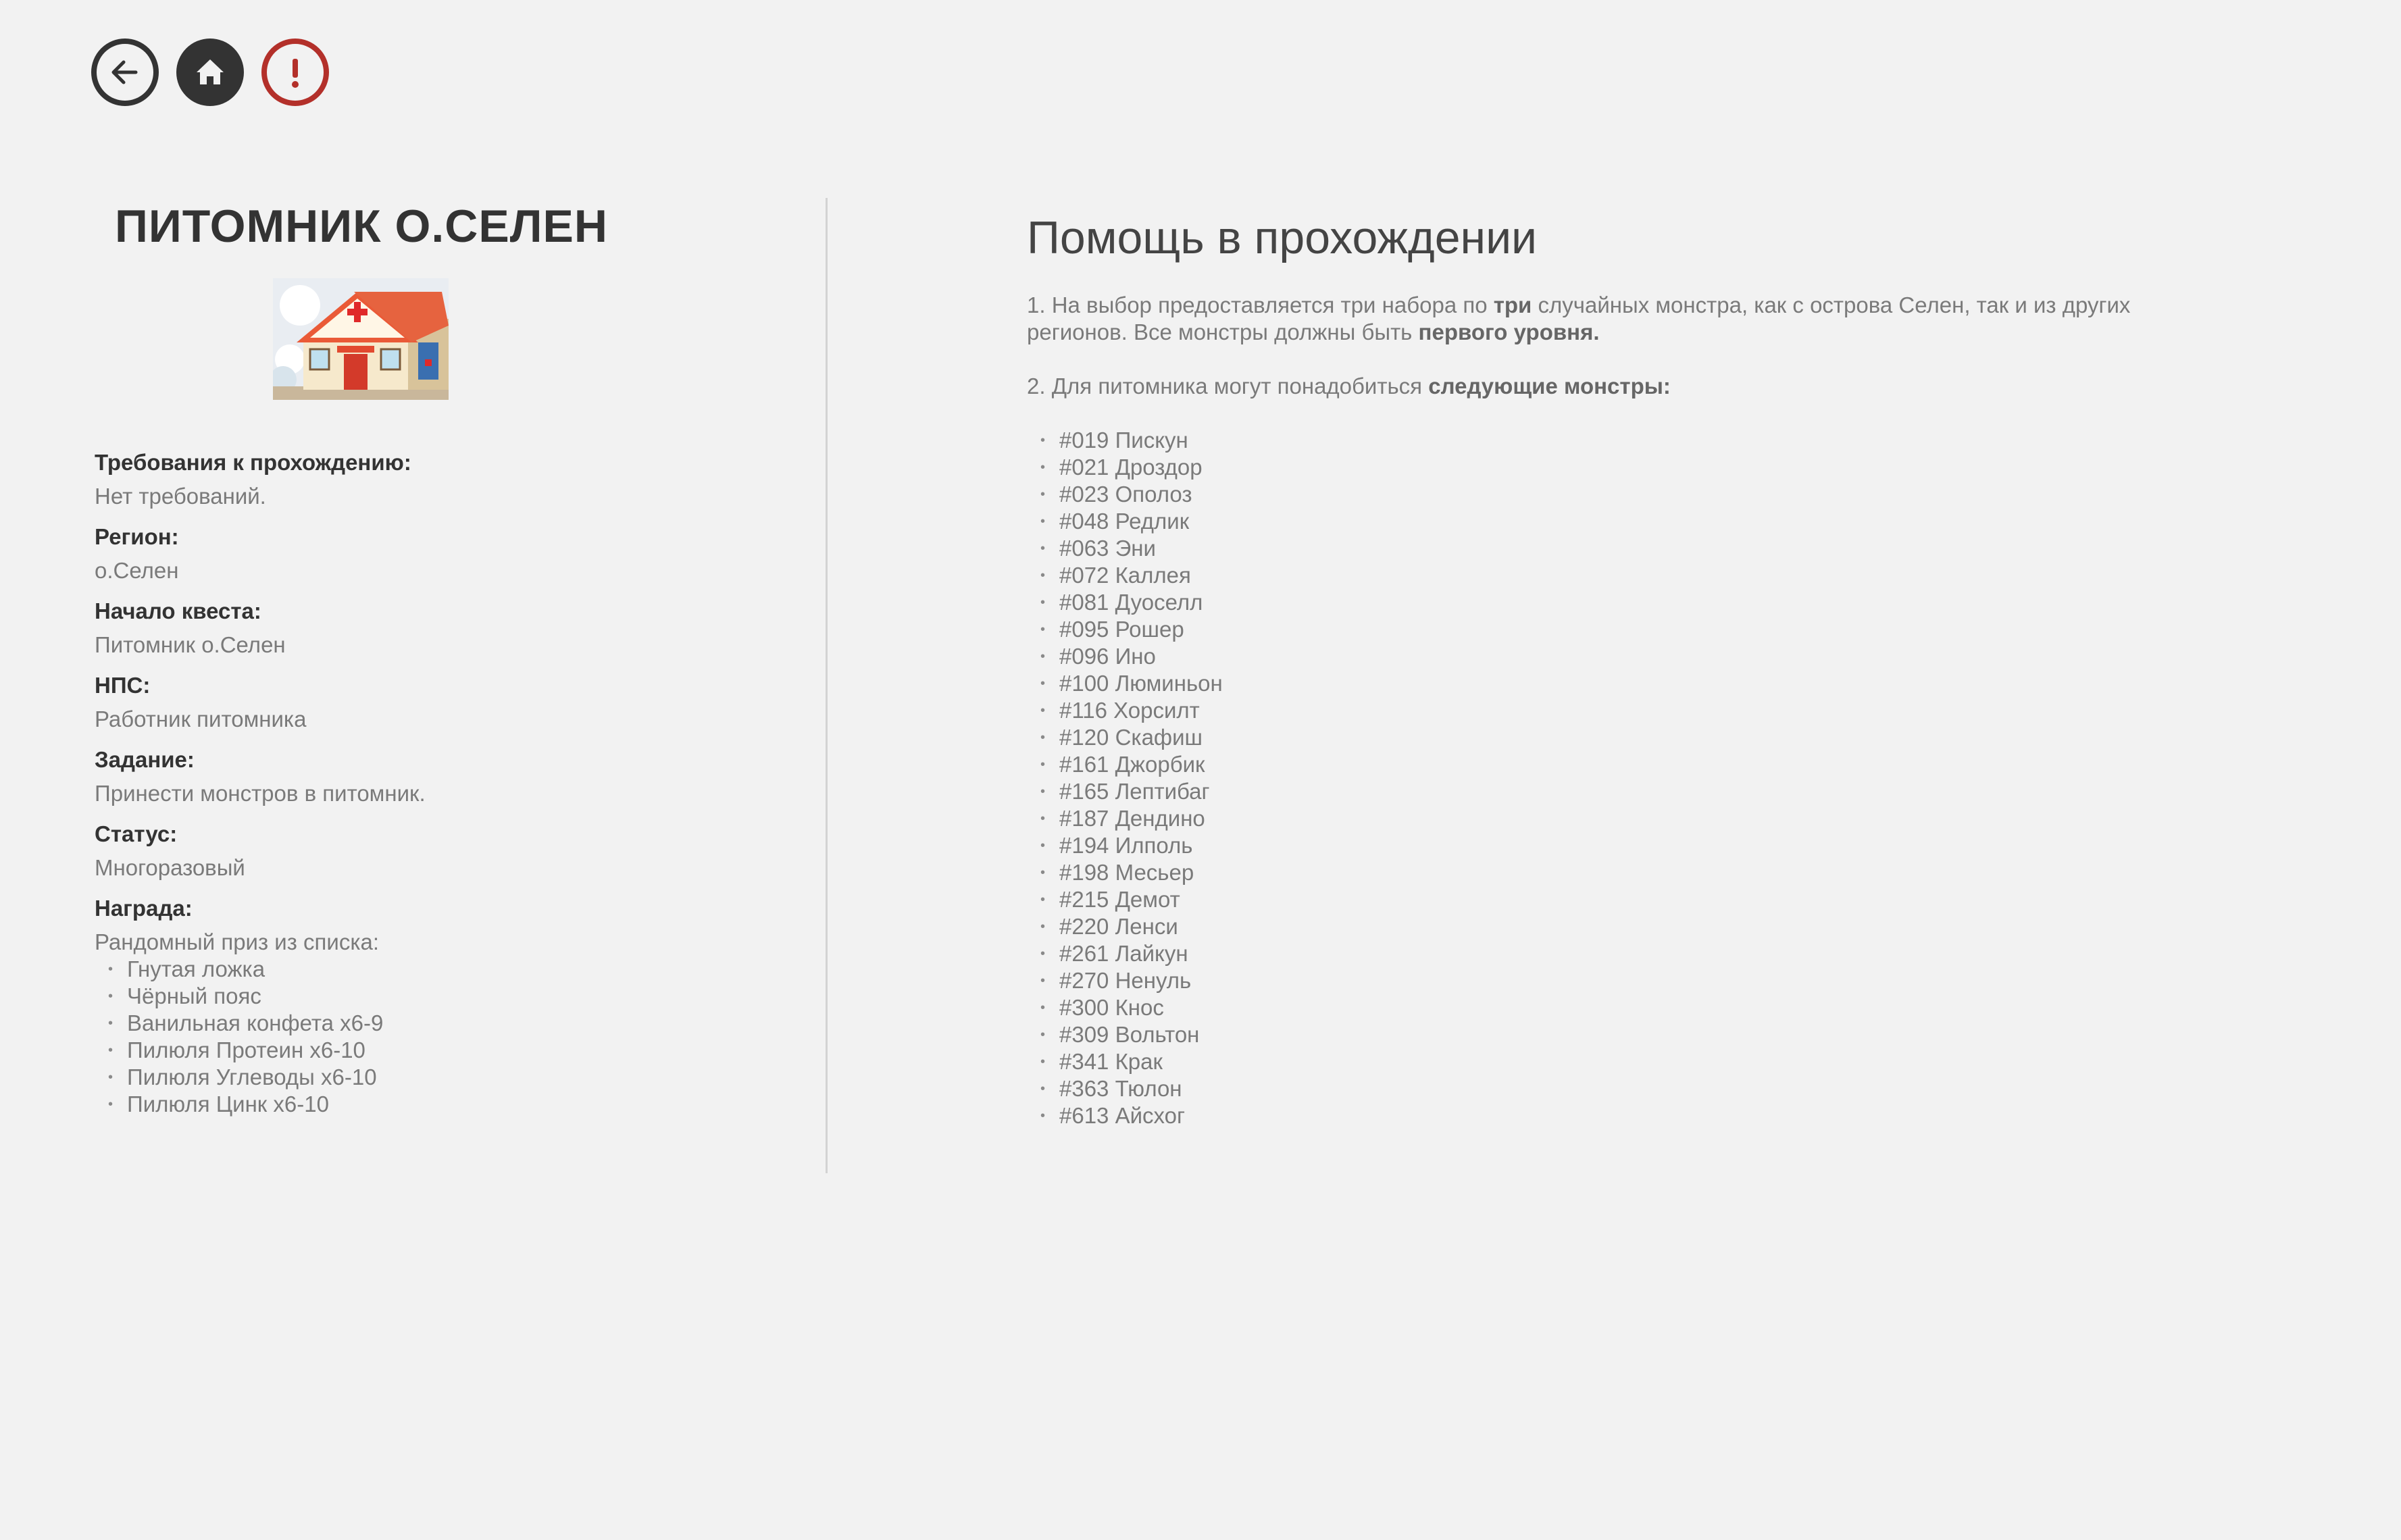 Image resolution: width=2401 pixels, height=1540 pixels. Describe the element at coordinates (1607, 440) in the screenshot. I see `monster-item: #019 Пискун` at that location.